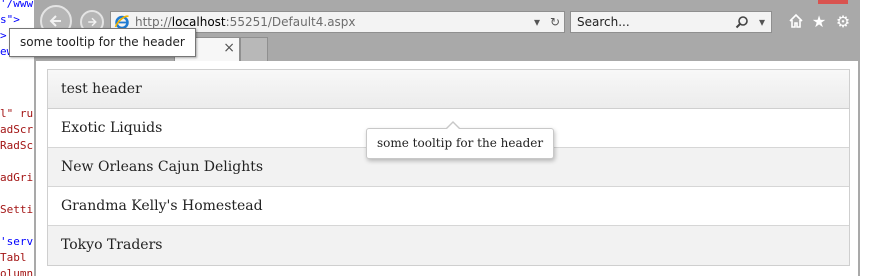  Describe the element at coordinates (868, 138) in the screenshot. I see `right-edge-strip` at that location.